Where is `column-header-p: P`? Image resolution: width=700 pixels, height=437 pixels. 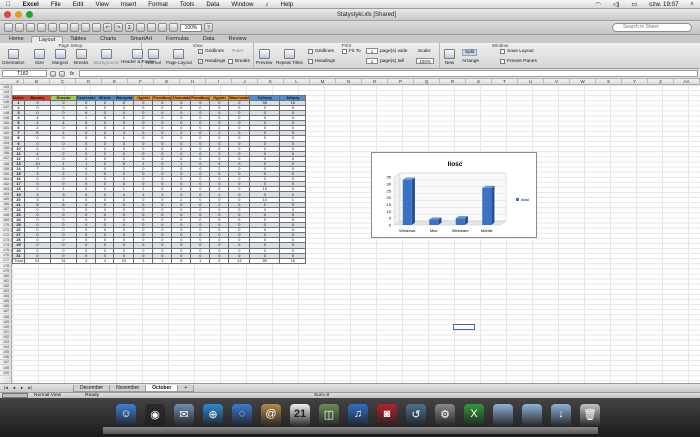
column-header-p: P is located at coordinates (401, 82).